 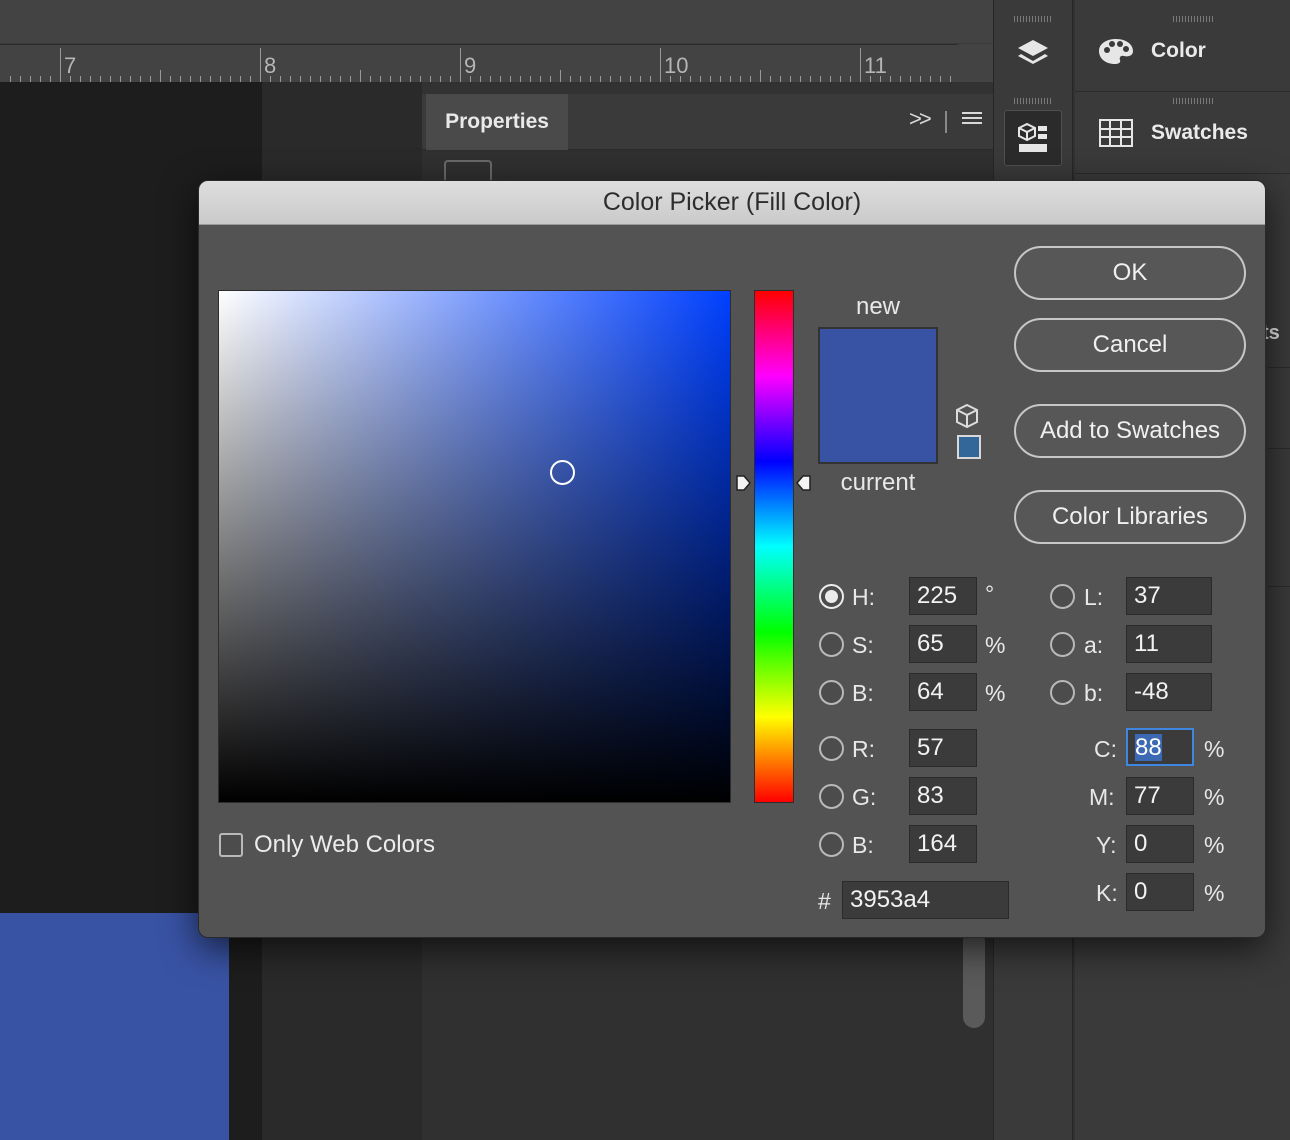 What do you see at coordinates (344, 845) in the screenshot?
I see `only-web-colors-label: Only Web Colors` at bounding box center [344, 845].